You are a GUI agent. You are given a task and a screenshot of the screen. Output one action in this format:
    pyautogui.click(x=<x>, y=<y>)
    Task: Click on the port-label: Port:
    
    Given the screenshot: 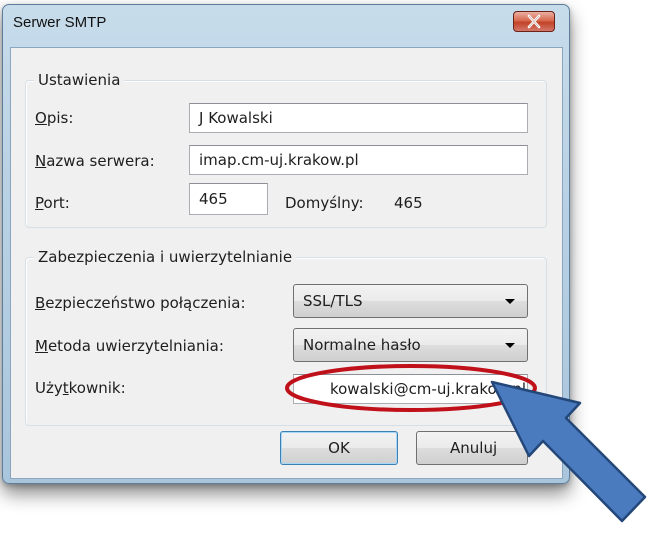 What is the action you would take?
    pyautogui.click(x=52, y=203)
    